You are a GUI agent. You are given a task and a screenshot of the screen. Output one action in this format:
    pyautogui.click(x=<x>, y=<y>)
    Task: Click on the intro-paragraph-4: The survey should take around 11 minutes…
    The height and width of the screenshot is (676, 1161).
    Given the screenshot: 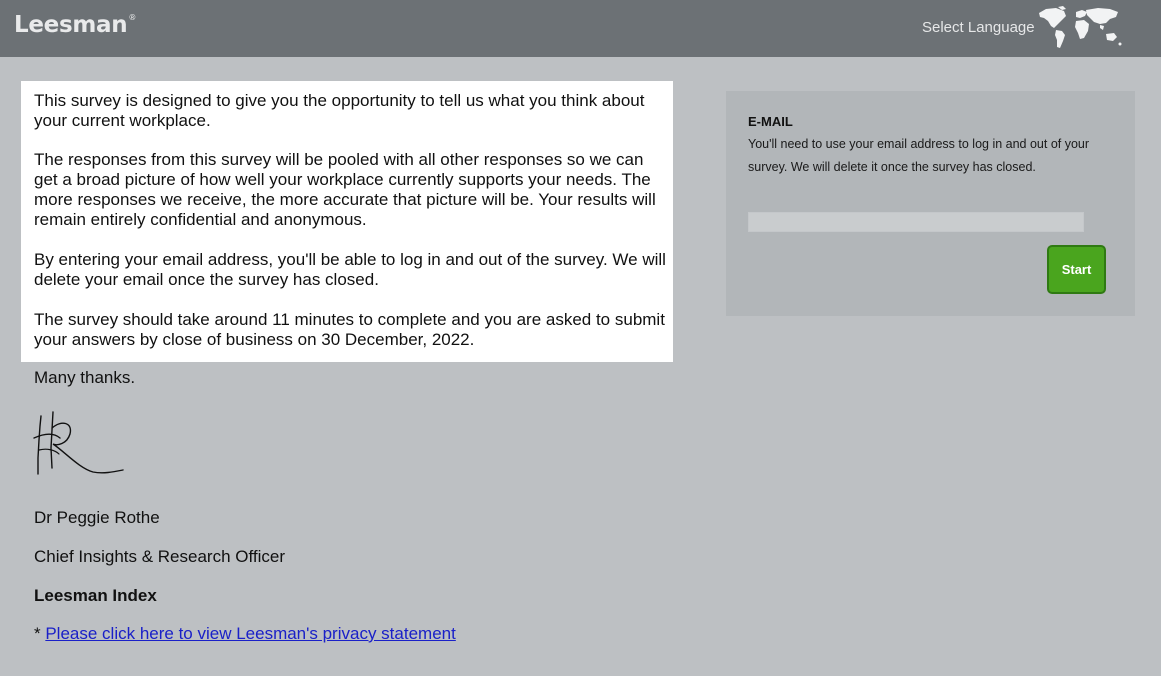 What is the action you would take?
    pyautogui.click(x=349, y=329)
    